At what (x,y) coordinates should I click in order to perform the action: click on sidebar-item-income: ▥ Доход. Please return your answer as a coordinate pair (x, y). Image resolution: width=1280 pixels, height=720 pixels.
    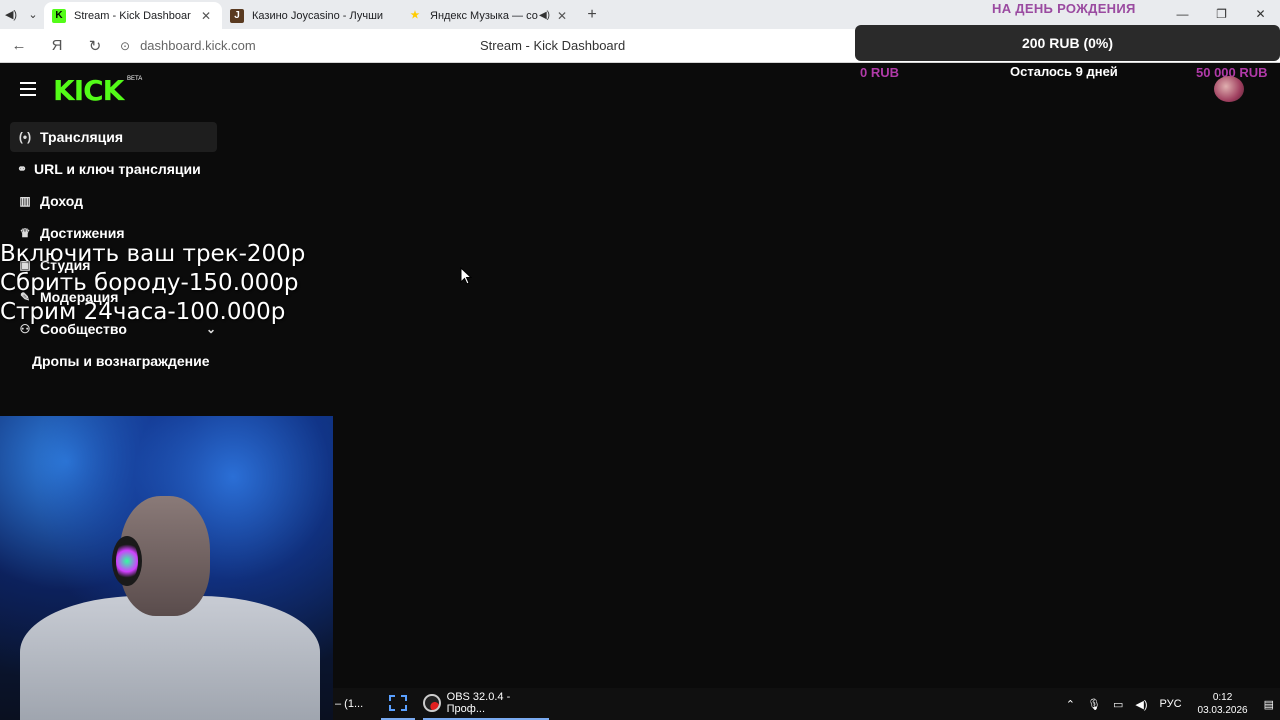
    Looking at the image, I should click on (113, 201).